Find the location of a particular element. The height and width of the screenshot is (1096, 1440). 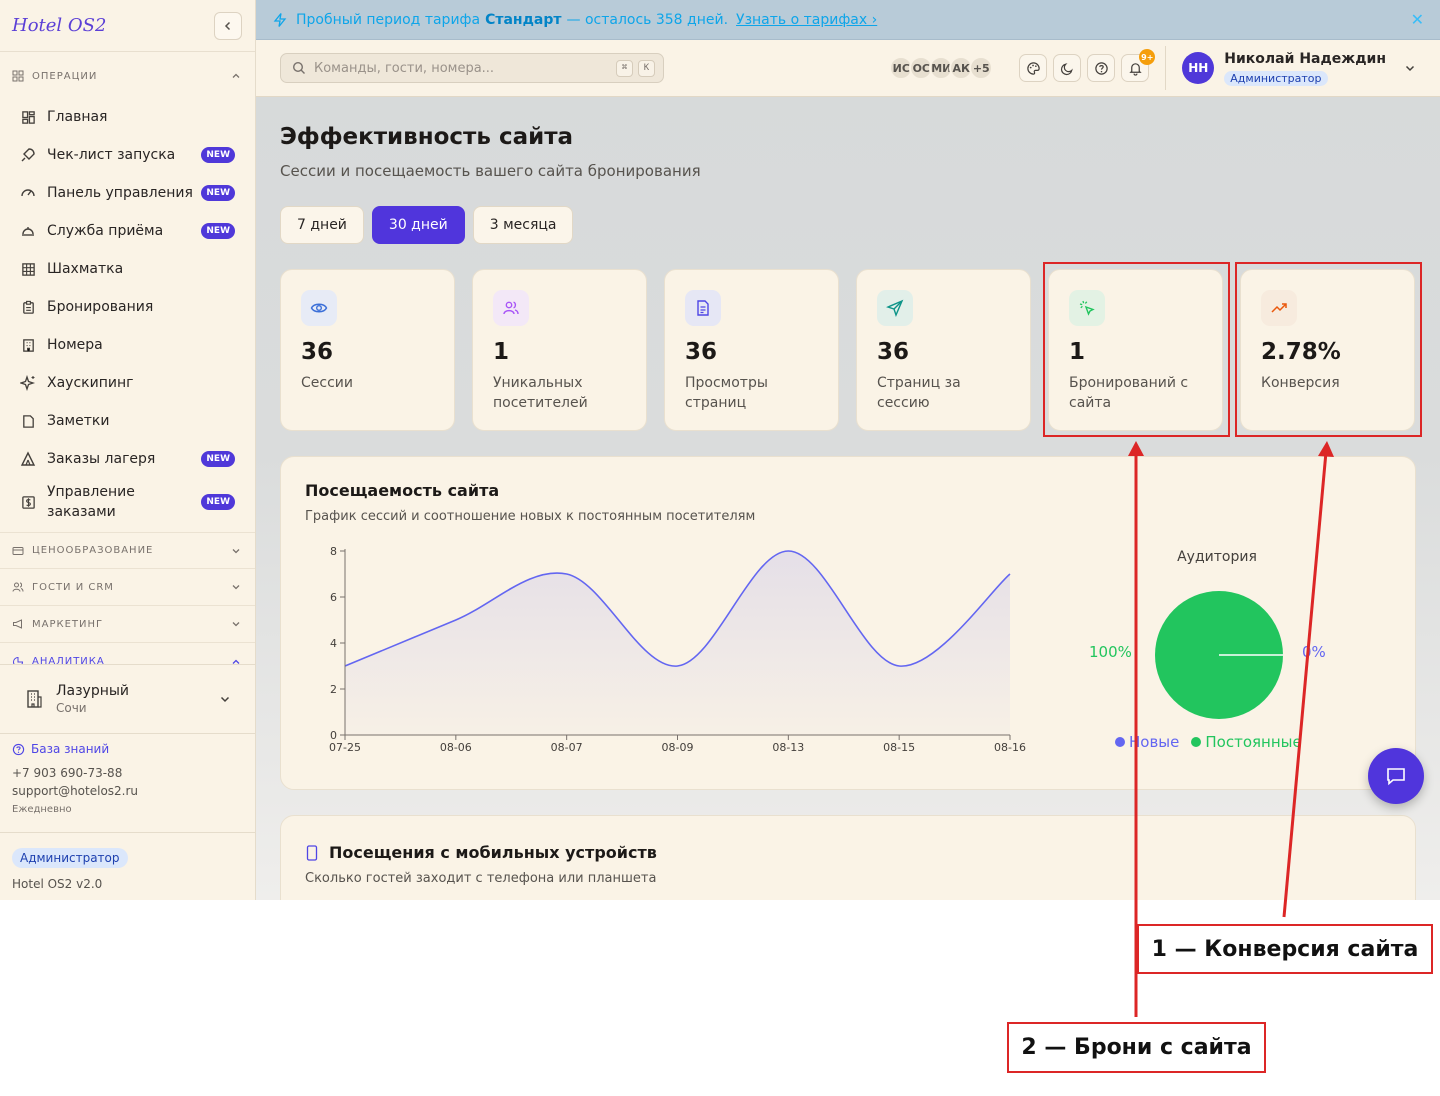

arrow-conversion is located at coordinates (1305, 684).